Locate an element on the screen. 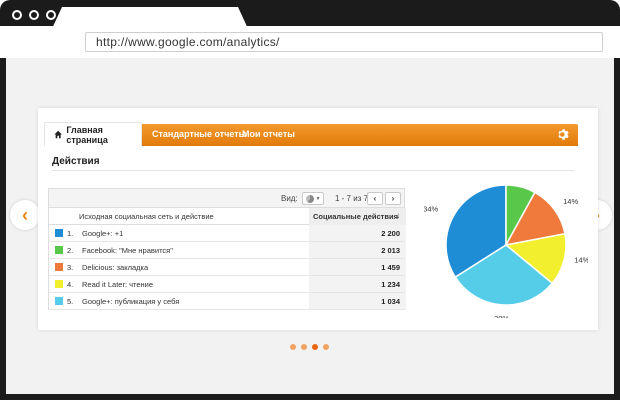 This screenshot has height=400, width=620. column-header-actions: Социальные действия ↓ is located at coordinates (357, 216).